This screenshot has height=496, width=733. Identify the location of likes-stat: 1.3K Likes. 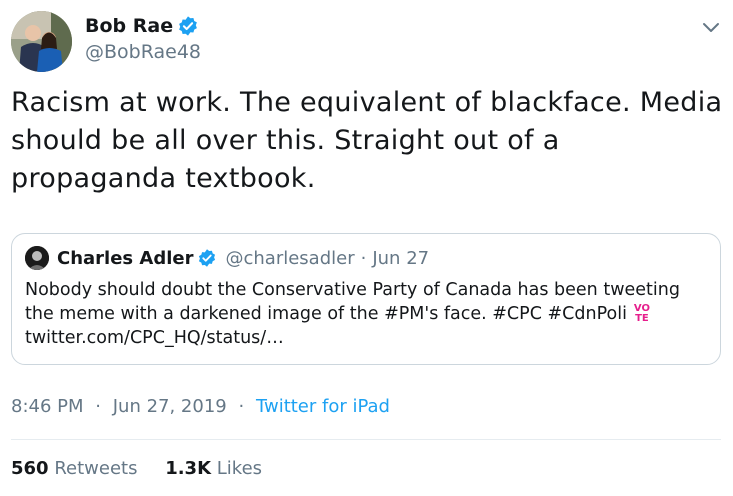
(213, 468).